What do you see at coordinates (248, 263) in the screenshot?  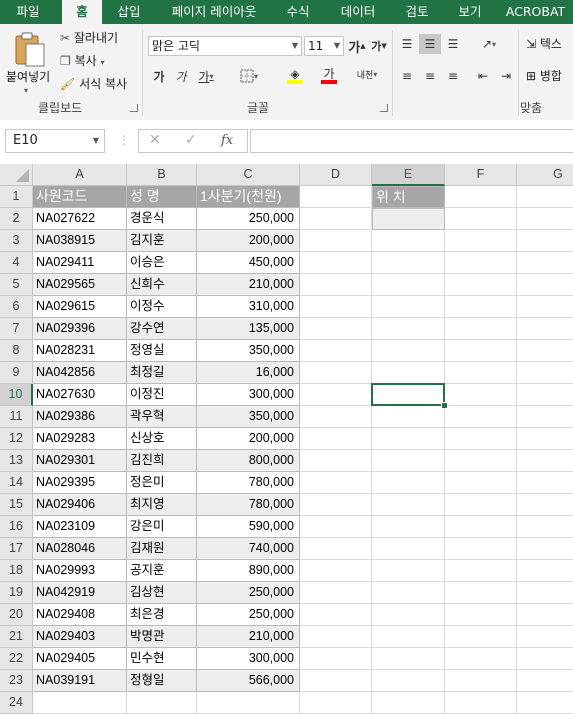 I see `table-cell: 450,000` at bounding box center [248, 263].